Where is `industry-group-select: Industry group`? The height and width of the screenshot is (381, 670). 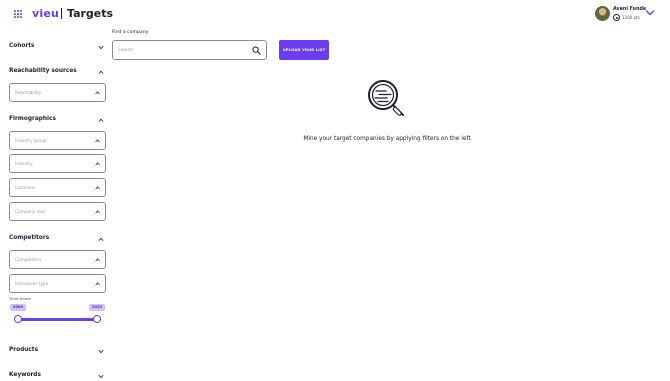
industry-group-select: Industry group is located at coordinates (57, 140).